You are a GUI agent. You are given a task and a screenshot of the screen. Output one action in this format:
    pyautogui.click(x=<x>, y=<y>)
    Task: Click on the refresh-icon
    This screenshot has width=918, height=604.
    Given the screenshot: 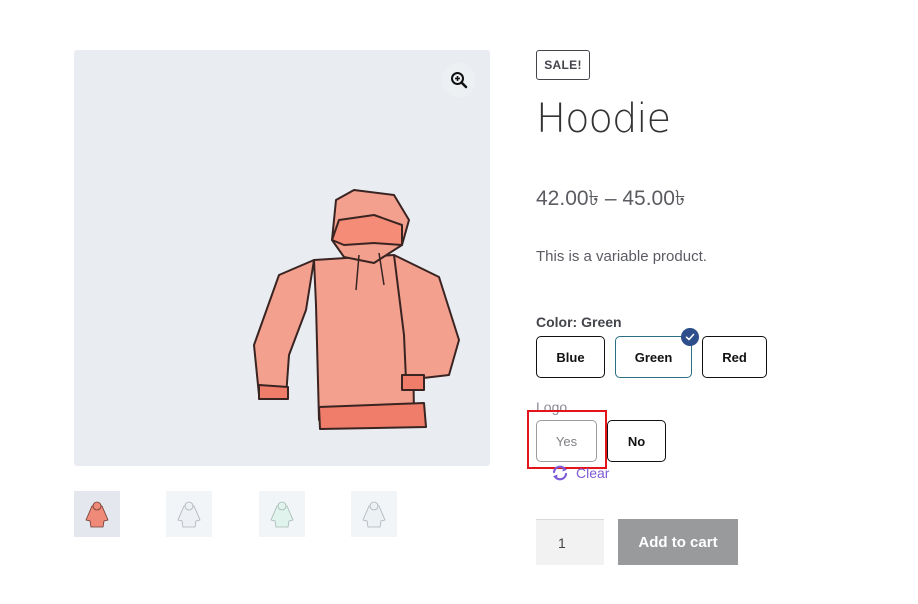 What is the action you would take?
    pyautogui.click(x=560, y=473)
    